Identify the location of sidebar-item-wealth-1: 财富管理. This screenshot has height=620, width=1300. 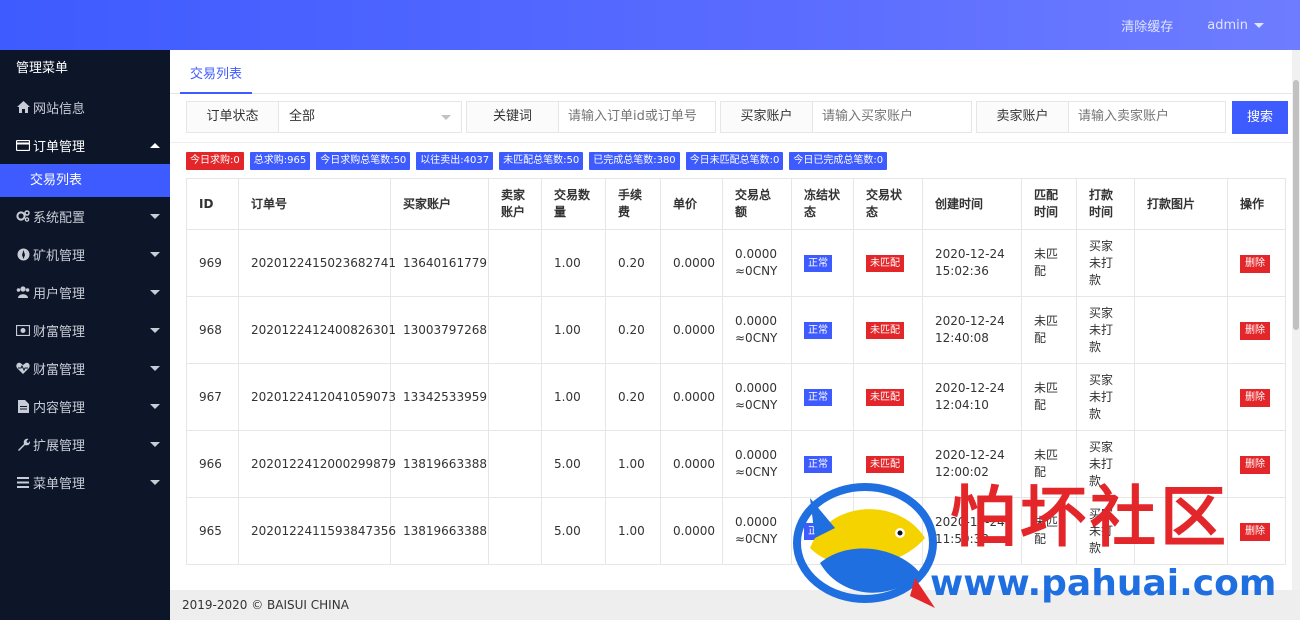
(85, 330).